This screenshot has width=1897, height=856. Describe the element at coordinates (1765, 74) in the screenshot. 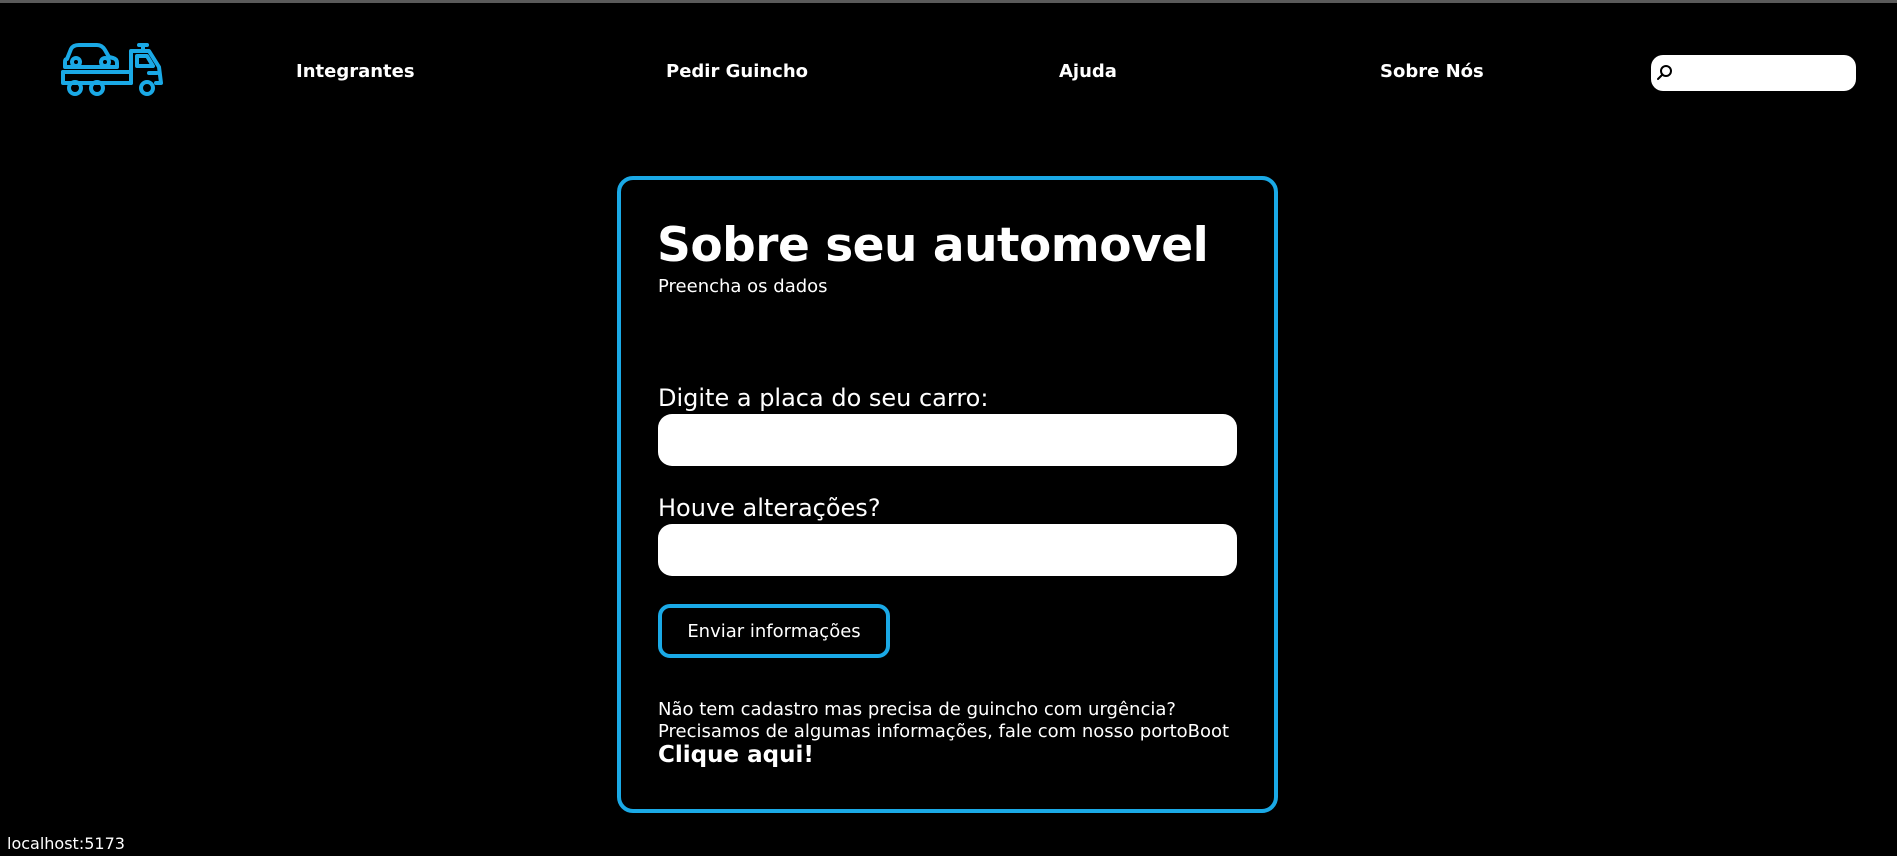

I see `search-input` at that location.